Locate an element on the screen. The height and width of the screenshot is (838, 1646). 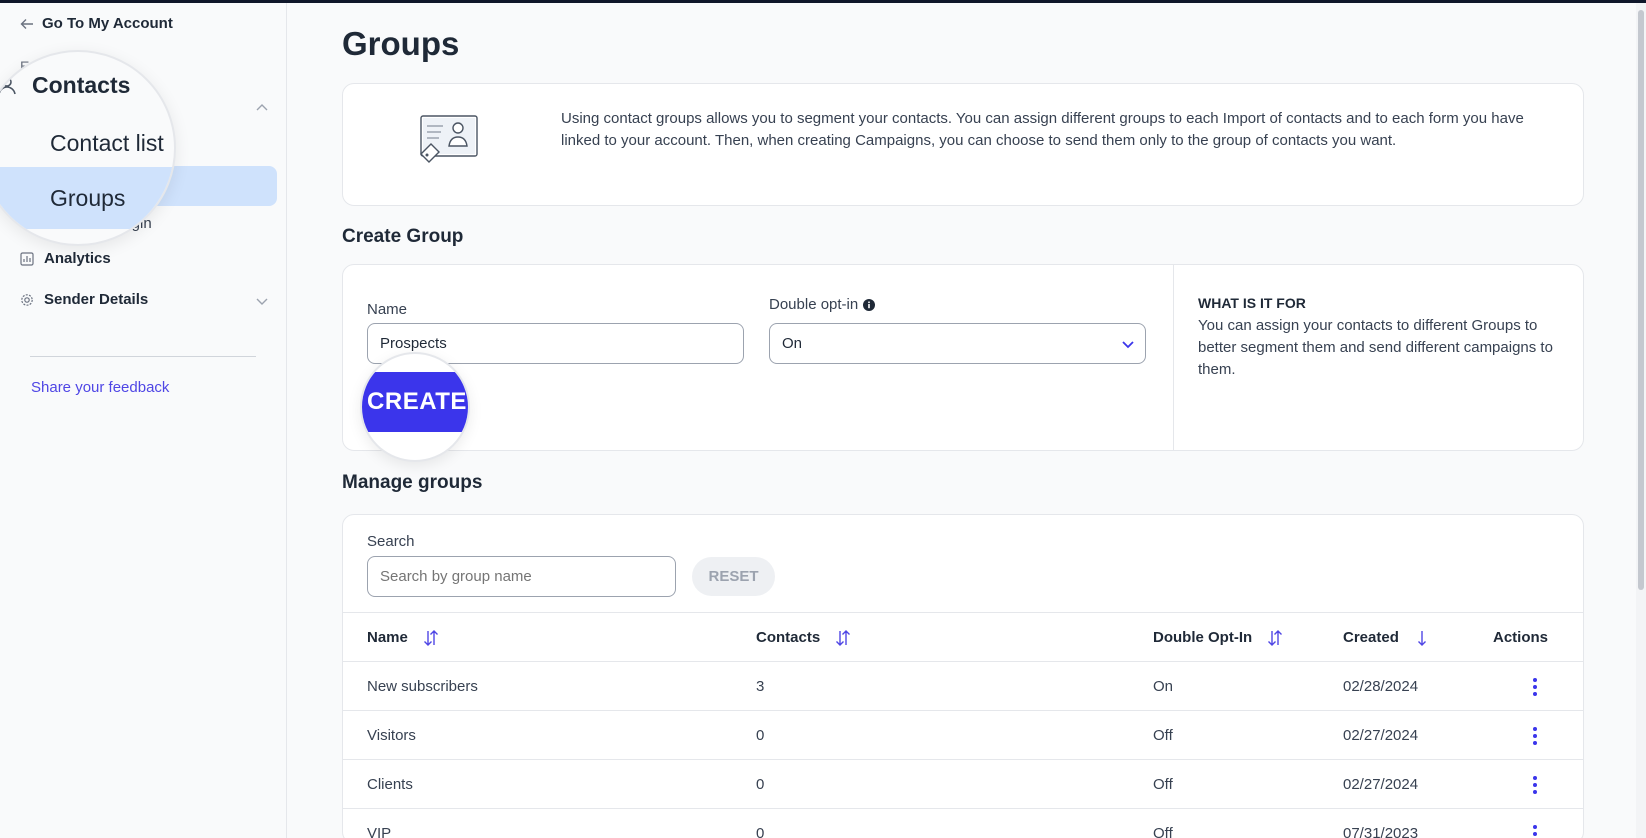
gear-icon is located at coordinates (27, 299).